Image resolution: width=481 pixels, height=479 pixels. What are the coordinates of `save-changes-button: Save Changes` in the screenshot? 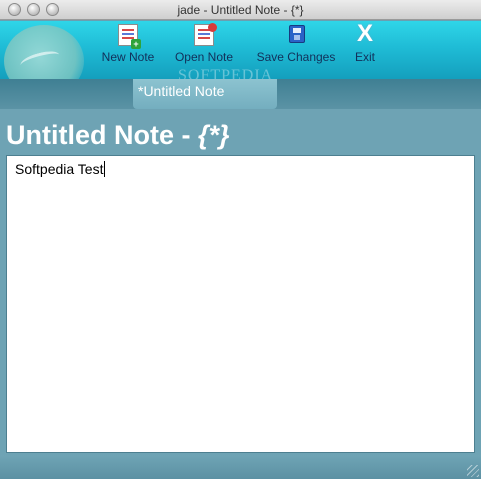 It's located at (296, 46).